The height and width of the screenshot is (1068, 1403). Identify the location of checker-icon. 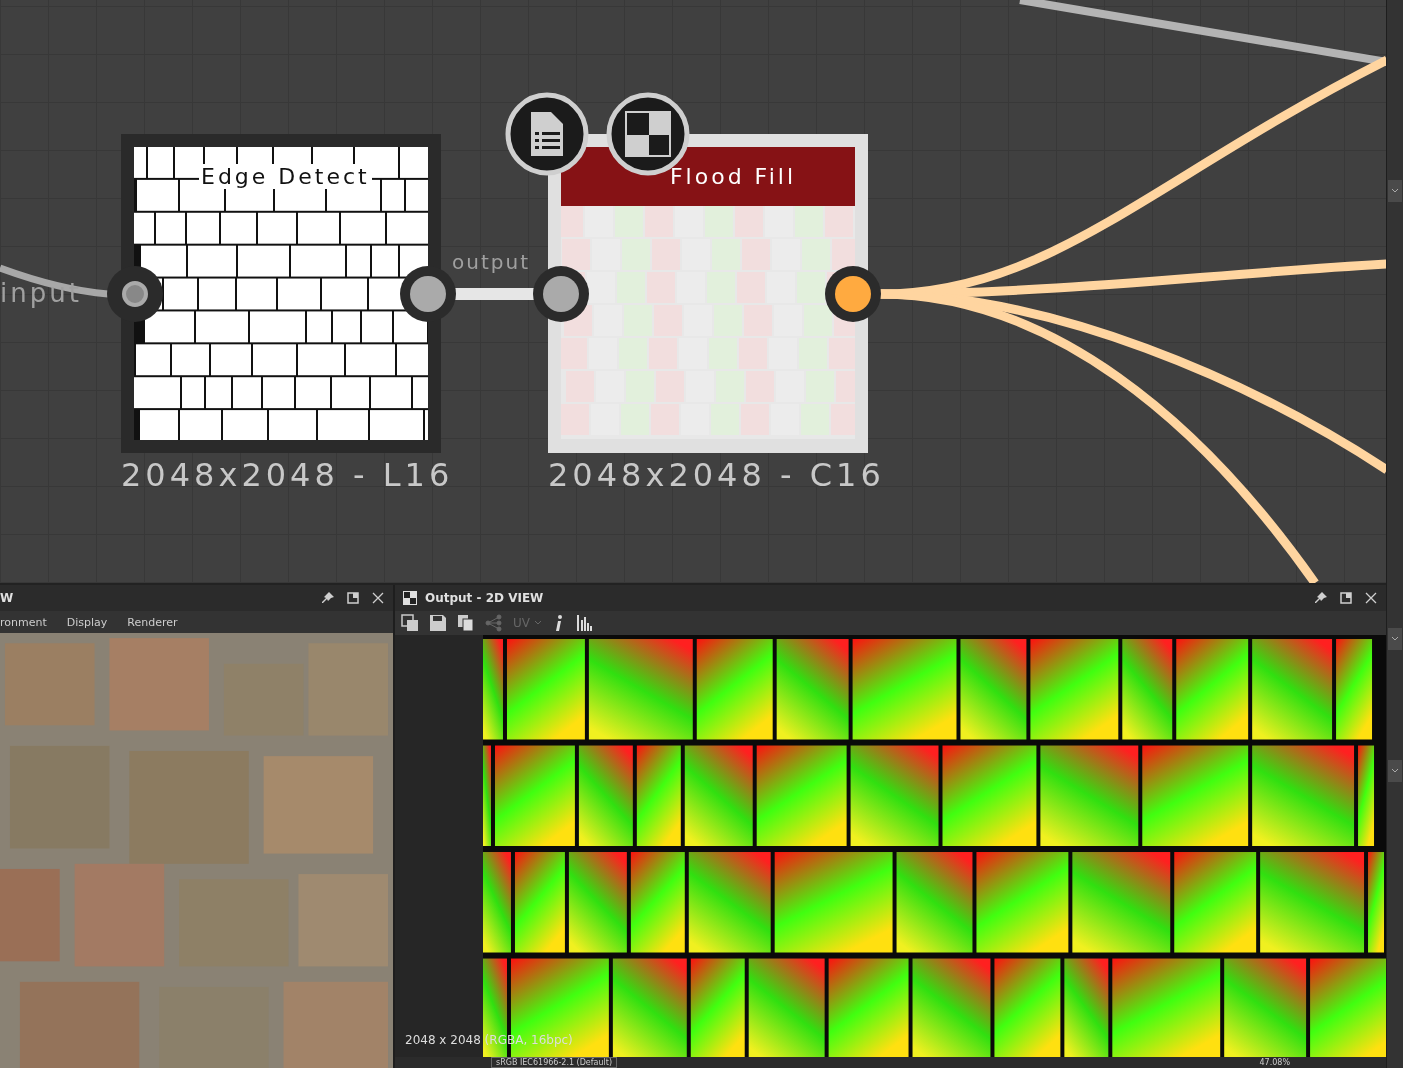
(410, 598).